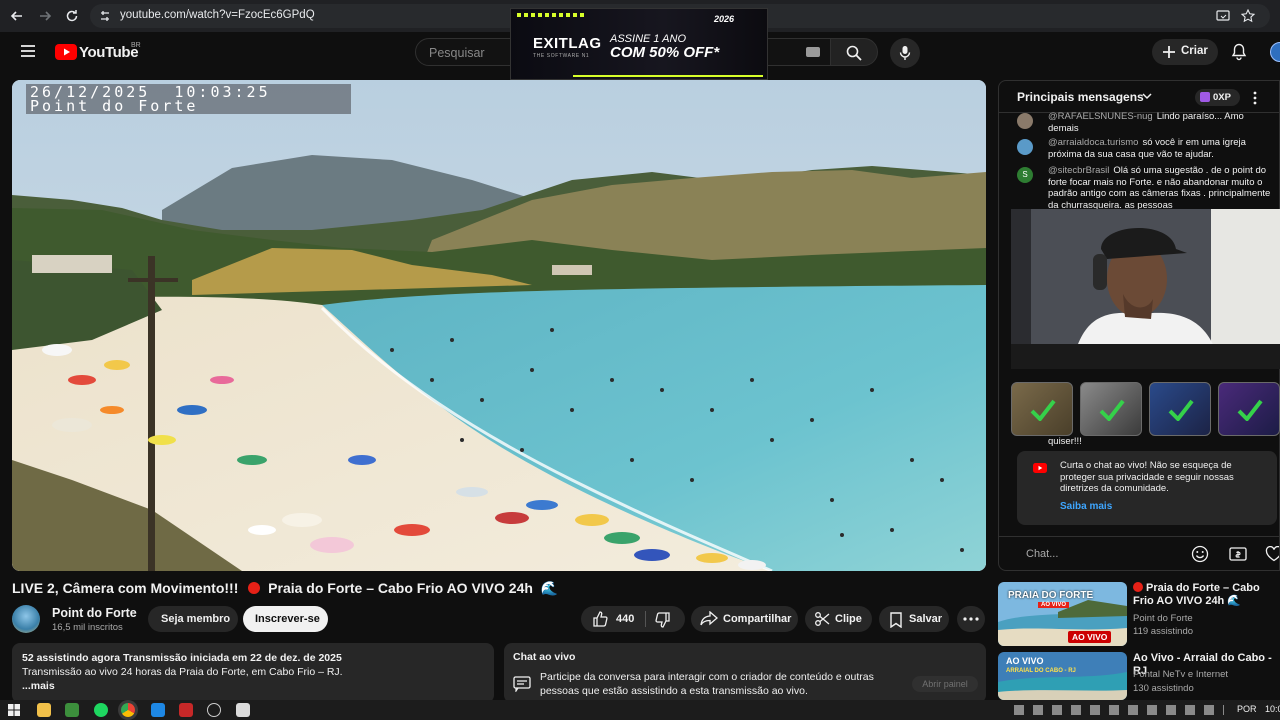 The height and width of the screenshot is (720, 1280). What do you see at coordinates (17, 16) in the screenshot?
I see `back-icon` at bounding box center [17, 16].